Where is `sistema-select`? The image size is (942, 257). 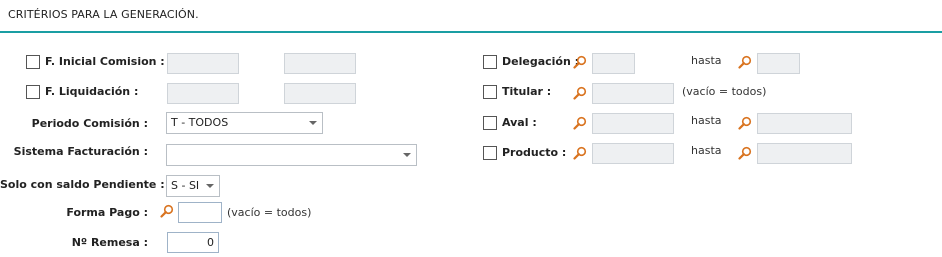
sistema-select is located at coordinates (291, 155).